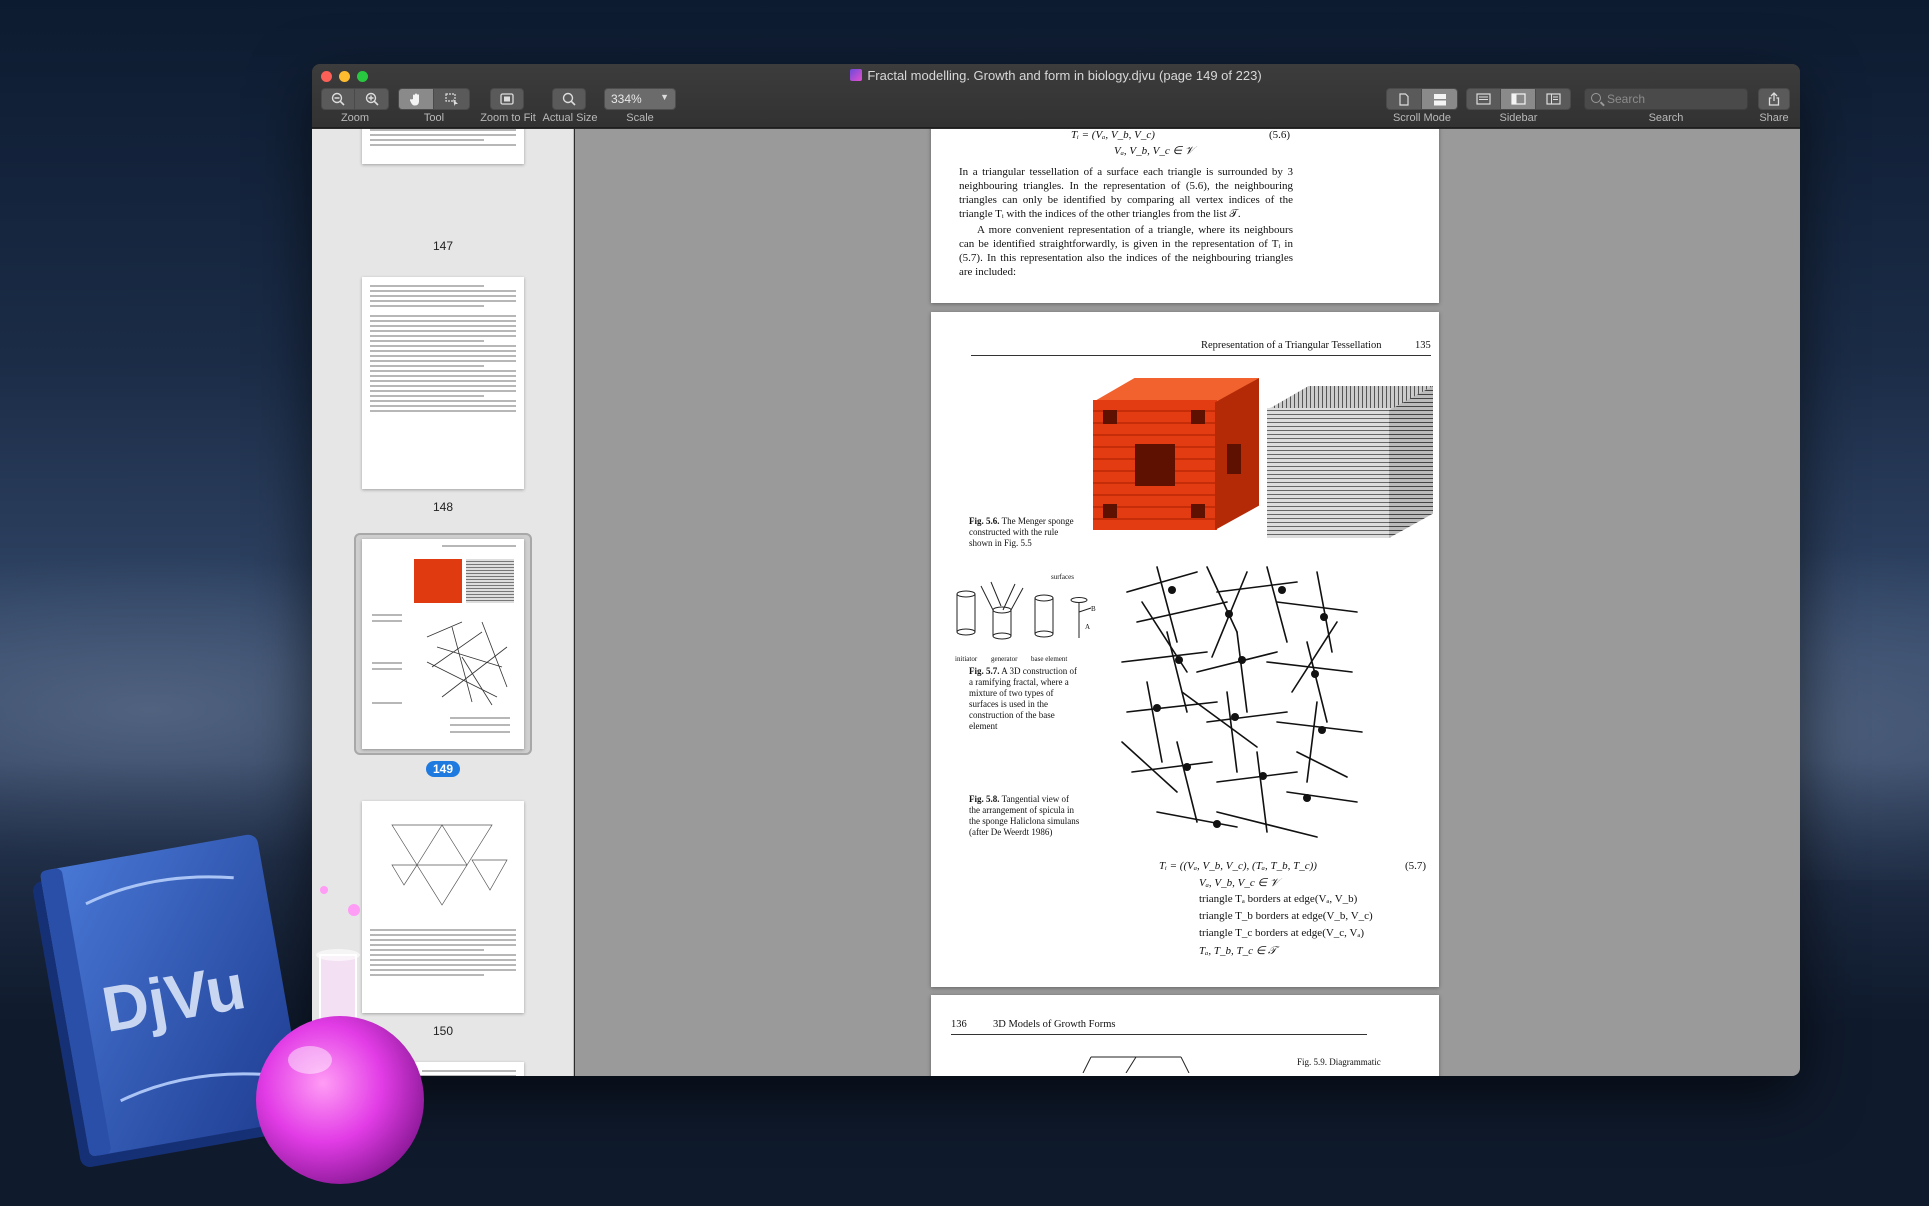 This screenshot has width=1929, height=1206. I want to click on single-page-icon, so click(1404, 99).